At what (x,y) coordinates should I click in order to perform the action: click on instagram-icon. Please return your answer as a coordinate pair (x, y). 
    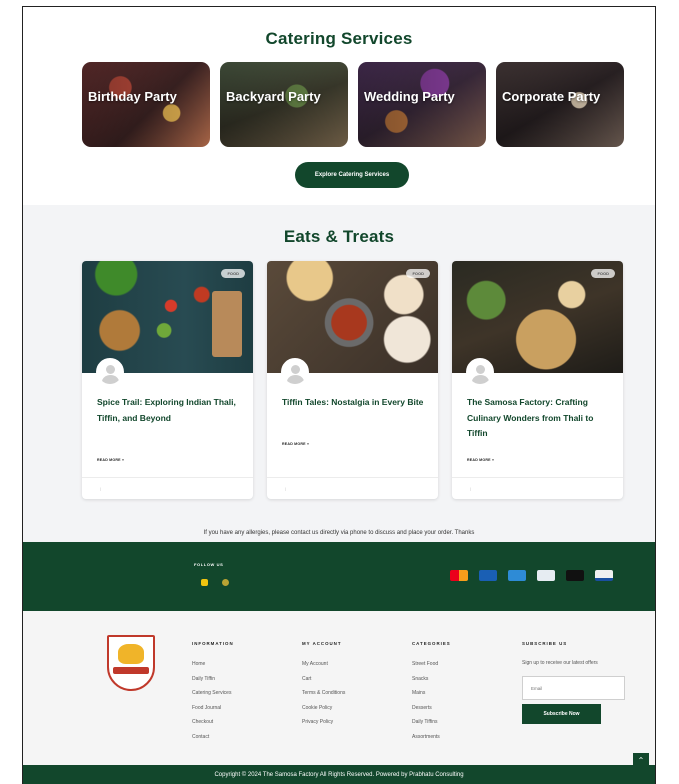
    Looking at the image, I should click on (225, 582).